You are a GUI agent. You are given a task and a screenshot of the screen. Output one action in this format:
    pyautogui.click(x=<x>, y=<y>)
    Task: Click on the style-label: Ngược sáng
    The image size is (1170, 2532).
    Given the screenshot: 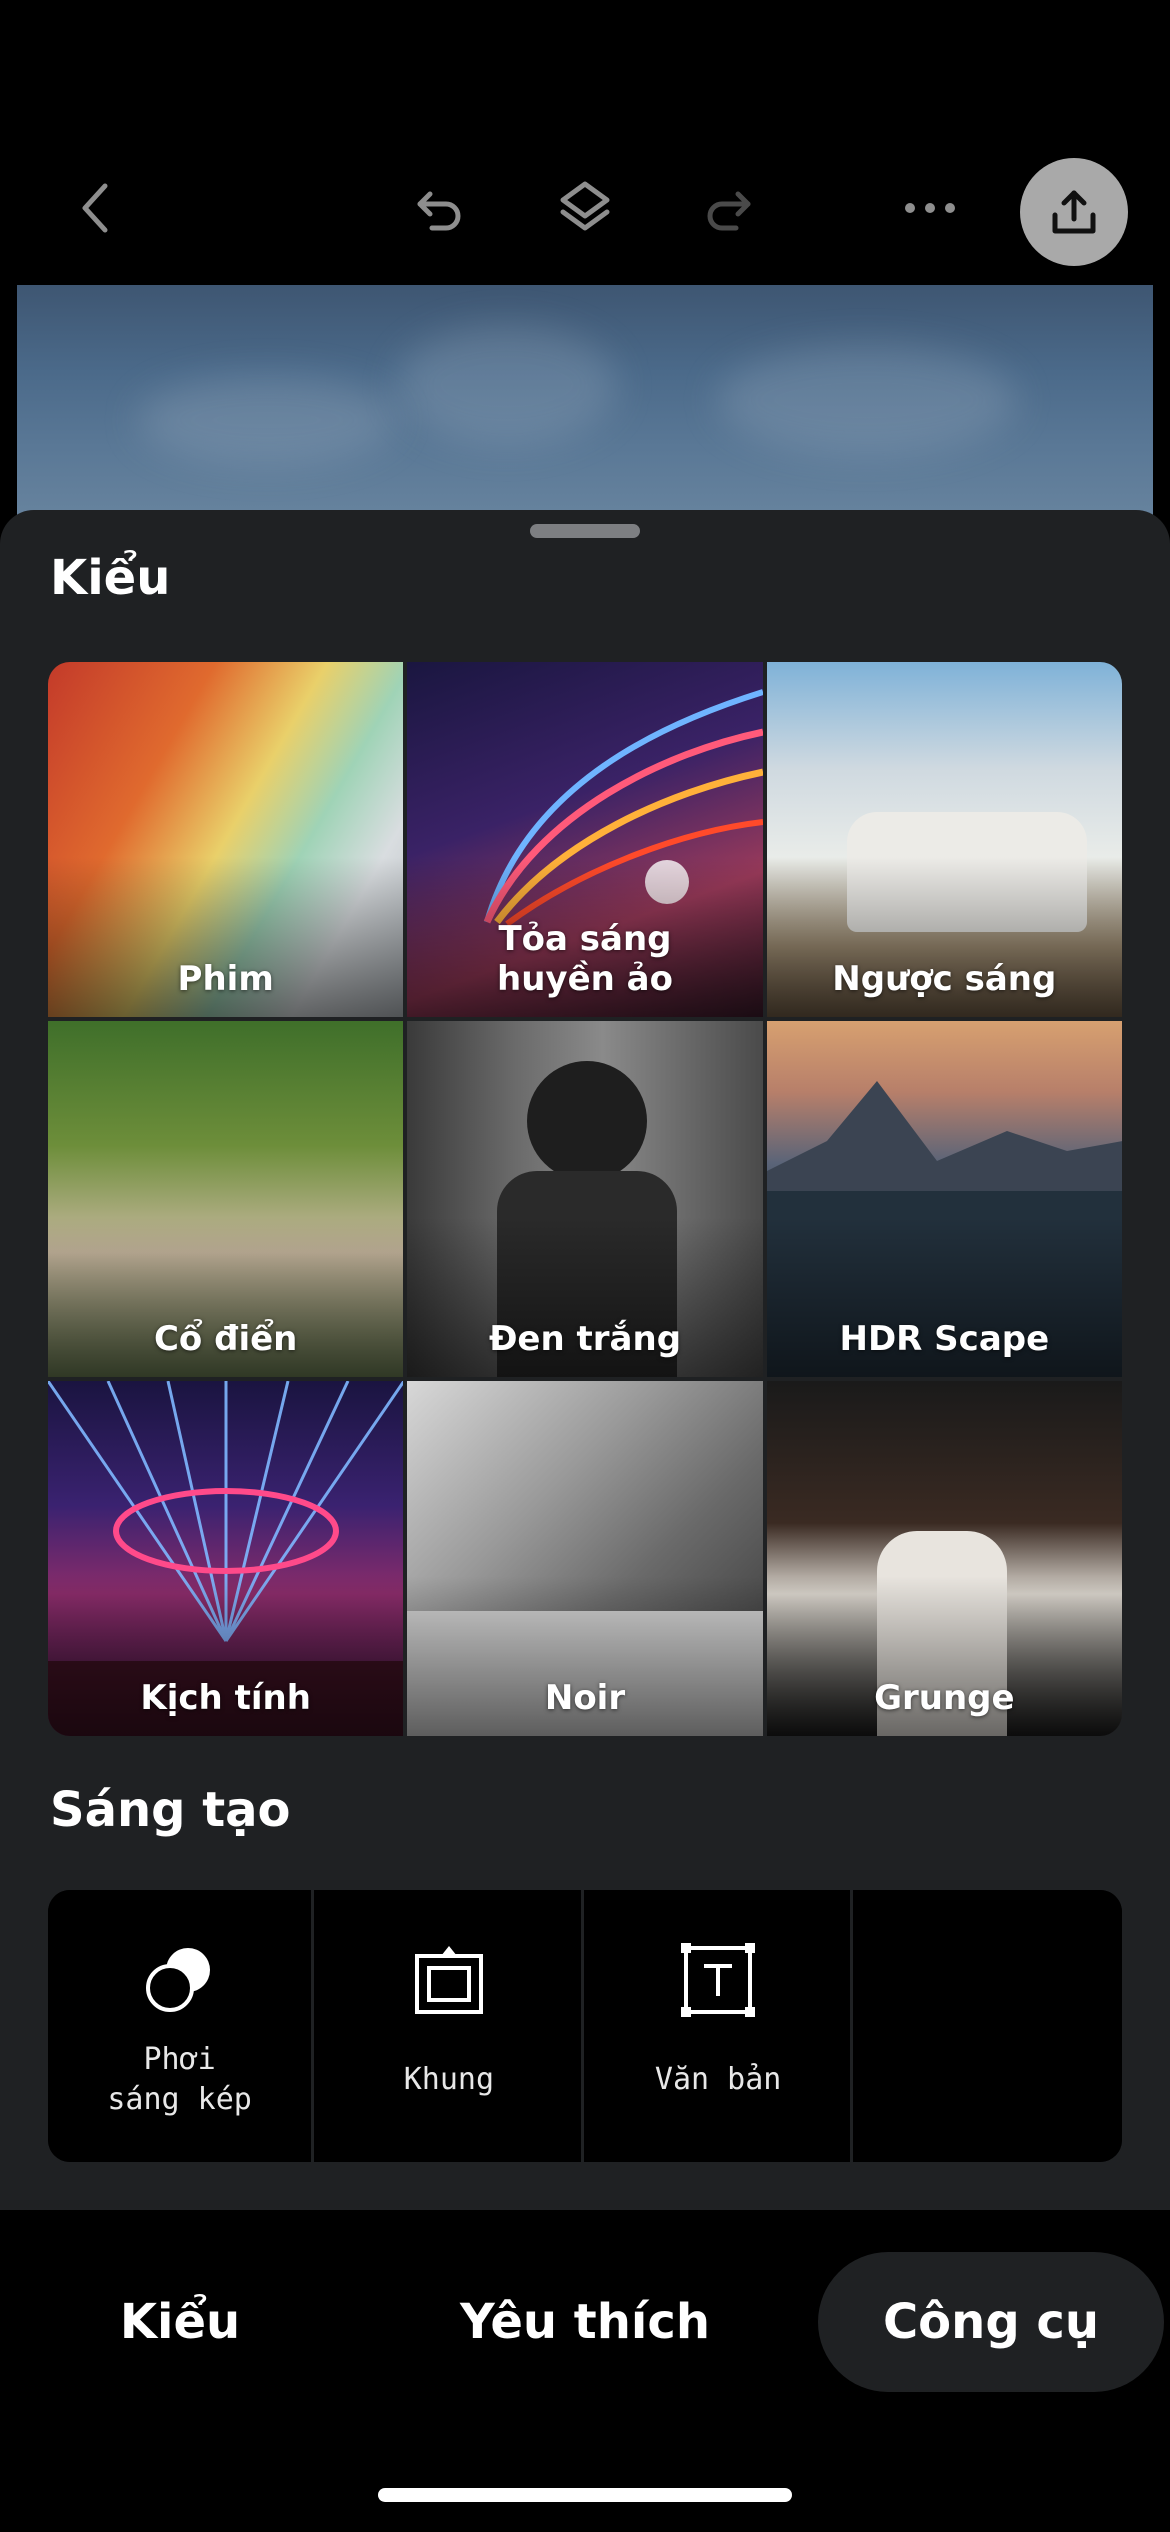 What is the action you would take?
    pyautogui.click(x=944, y=979)
    